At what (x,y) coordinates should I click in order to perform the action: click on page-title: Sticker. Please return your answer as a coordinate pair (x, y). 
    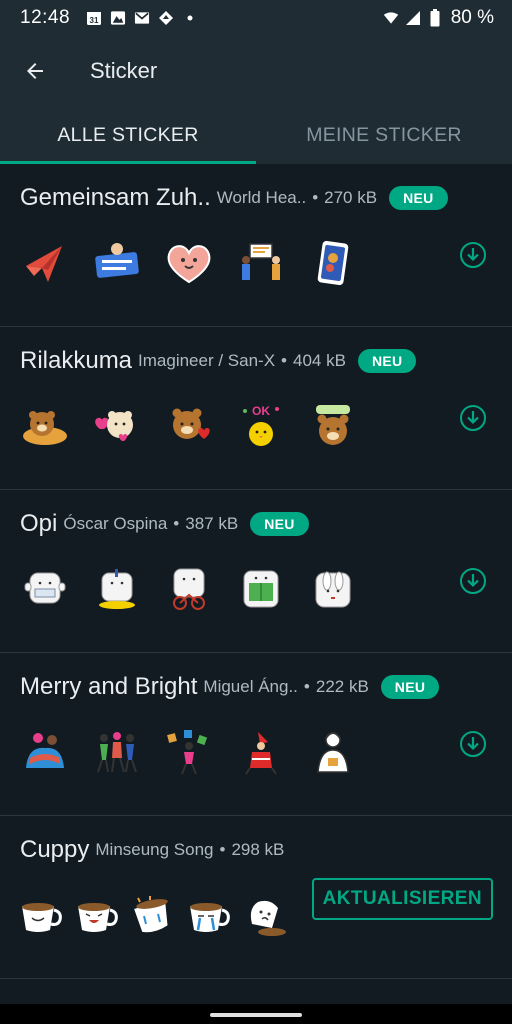
    Looking at the image, I should click on (124, 70).